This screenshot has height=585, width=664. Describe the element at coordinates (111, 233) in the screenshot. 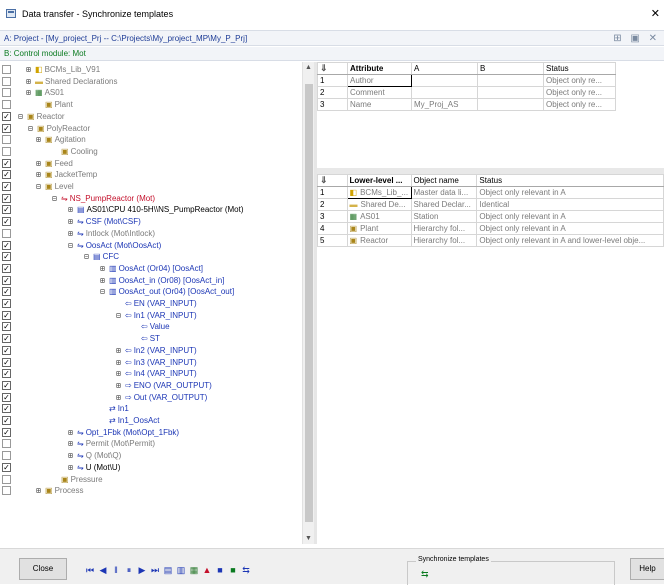

I see `tree-node: ⊞ ⇋ Intlock (Mot\Intlock)` at that location.